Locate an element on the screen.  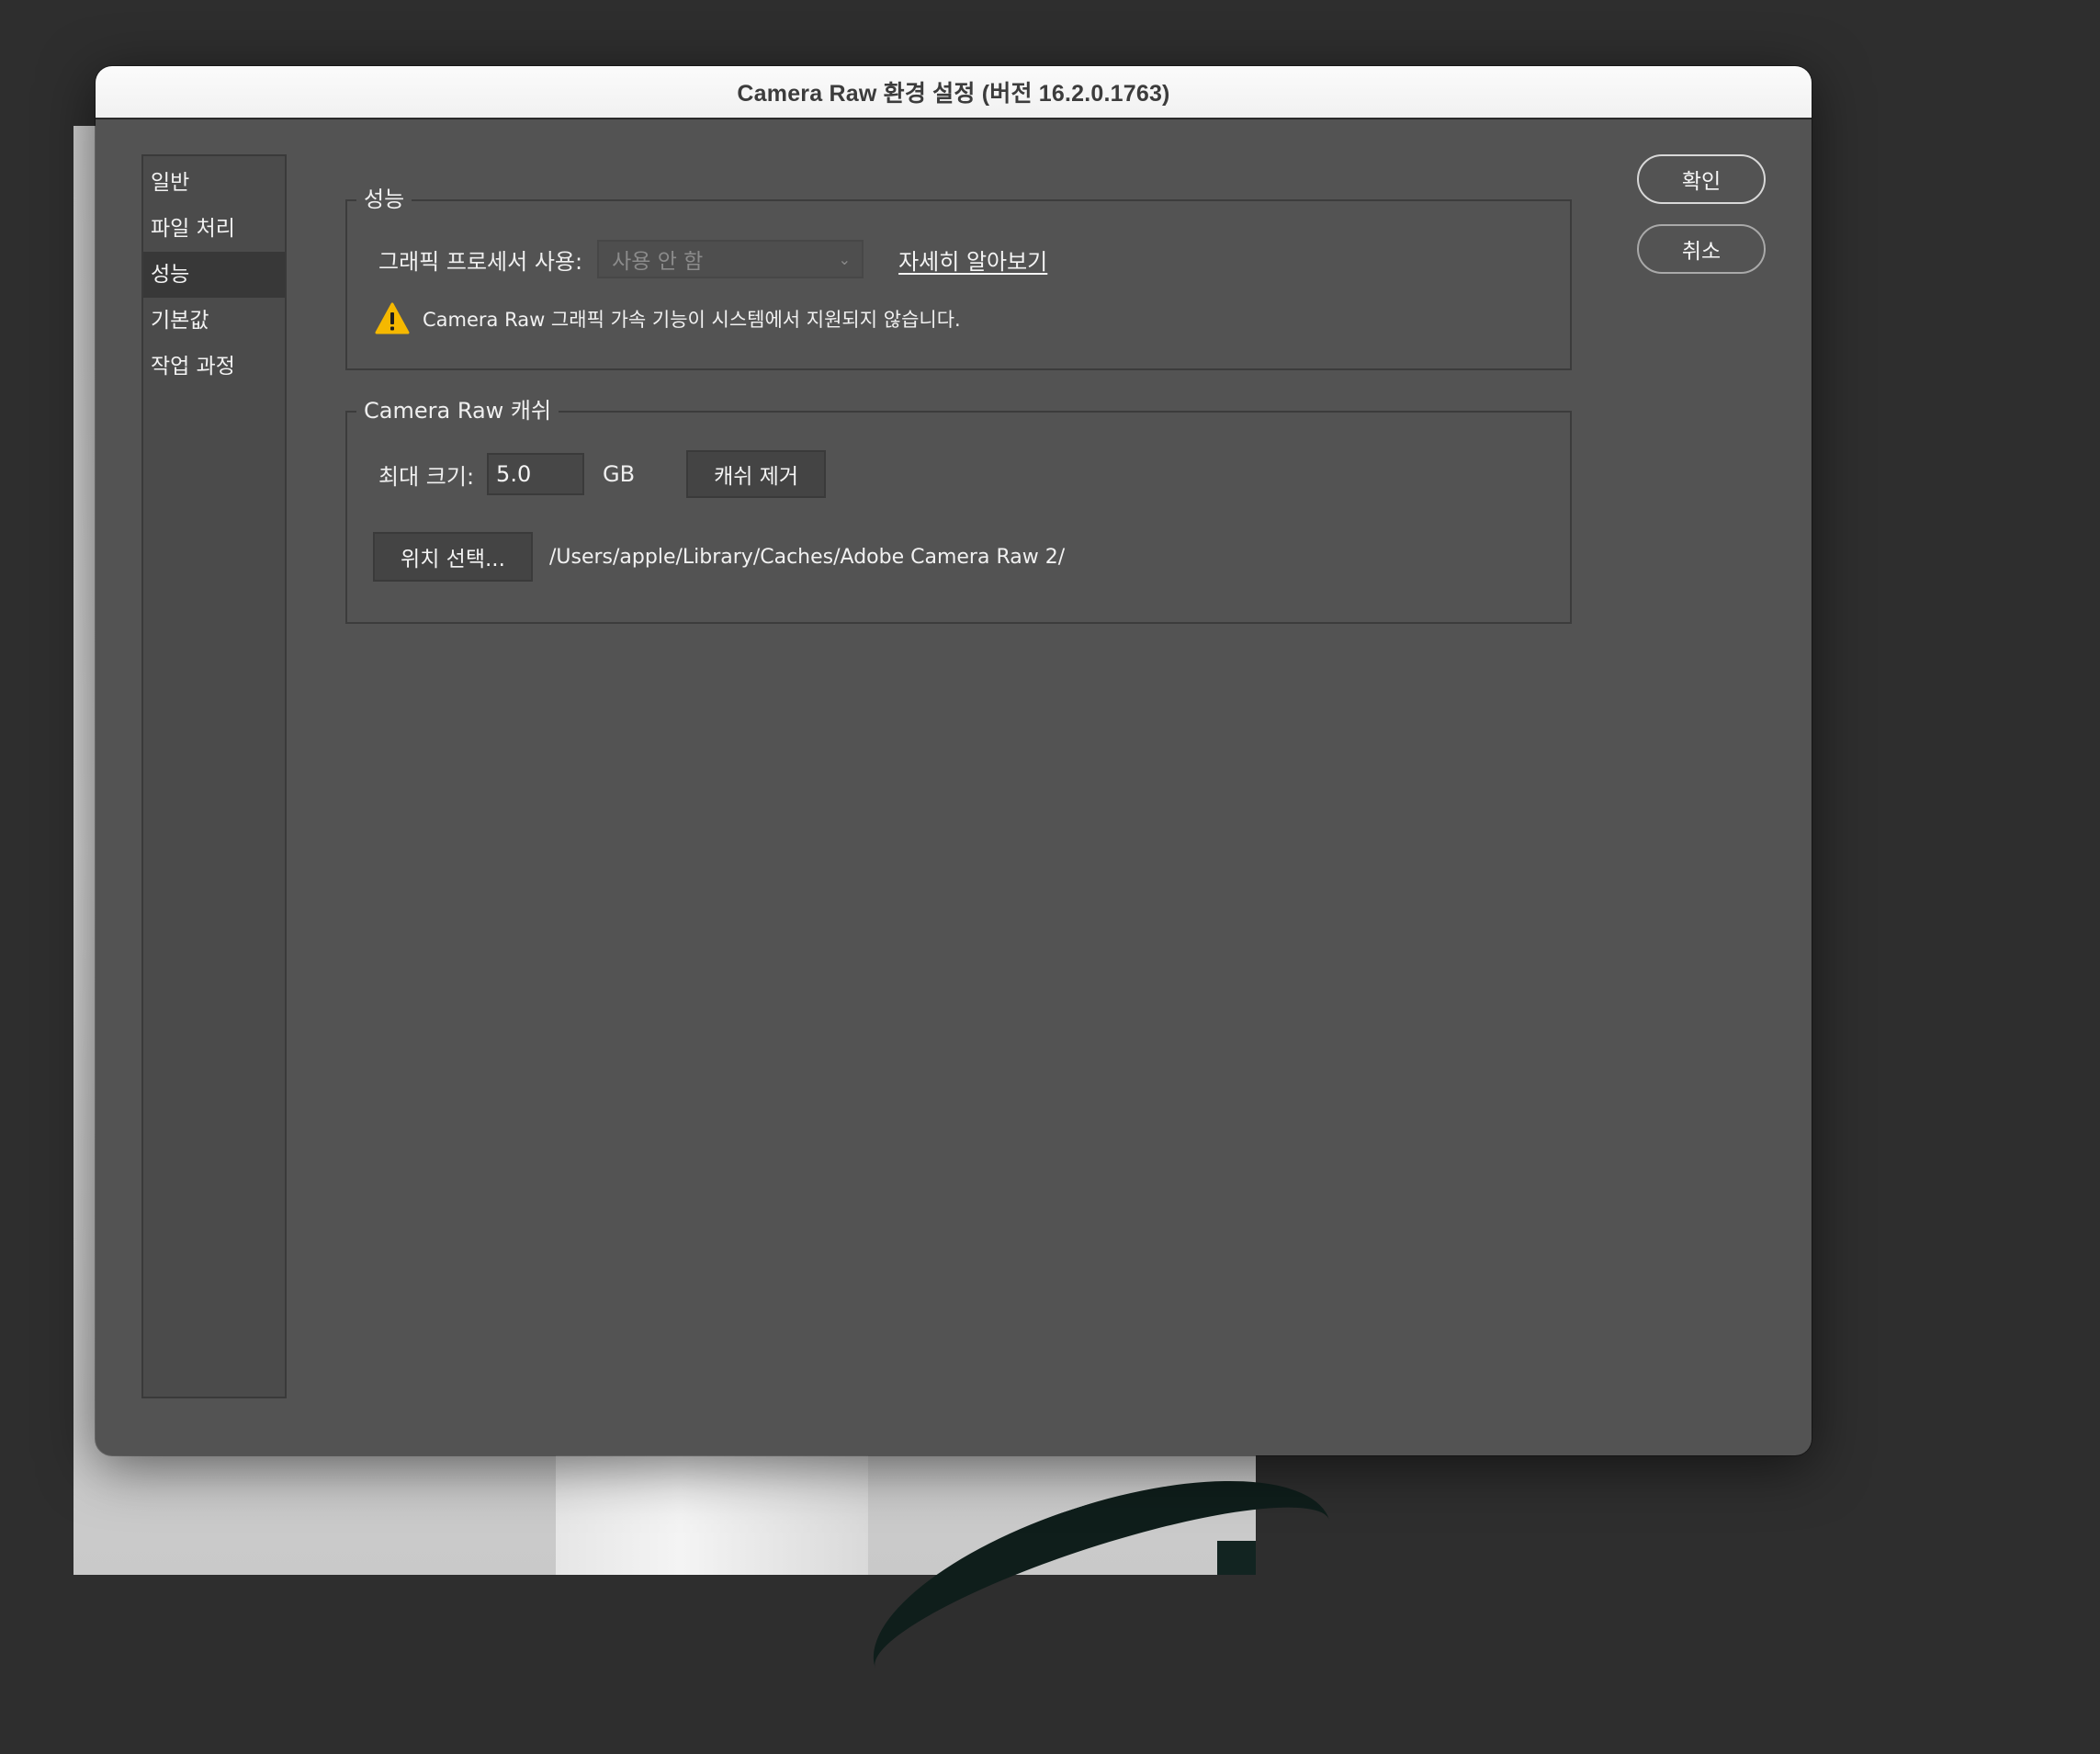
sidebar-item-defaults: 기본값 is located at coordinates (214, 321).